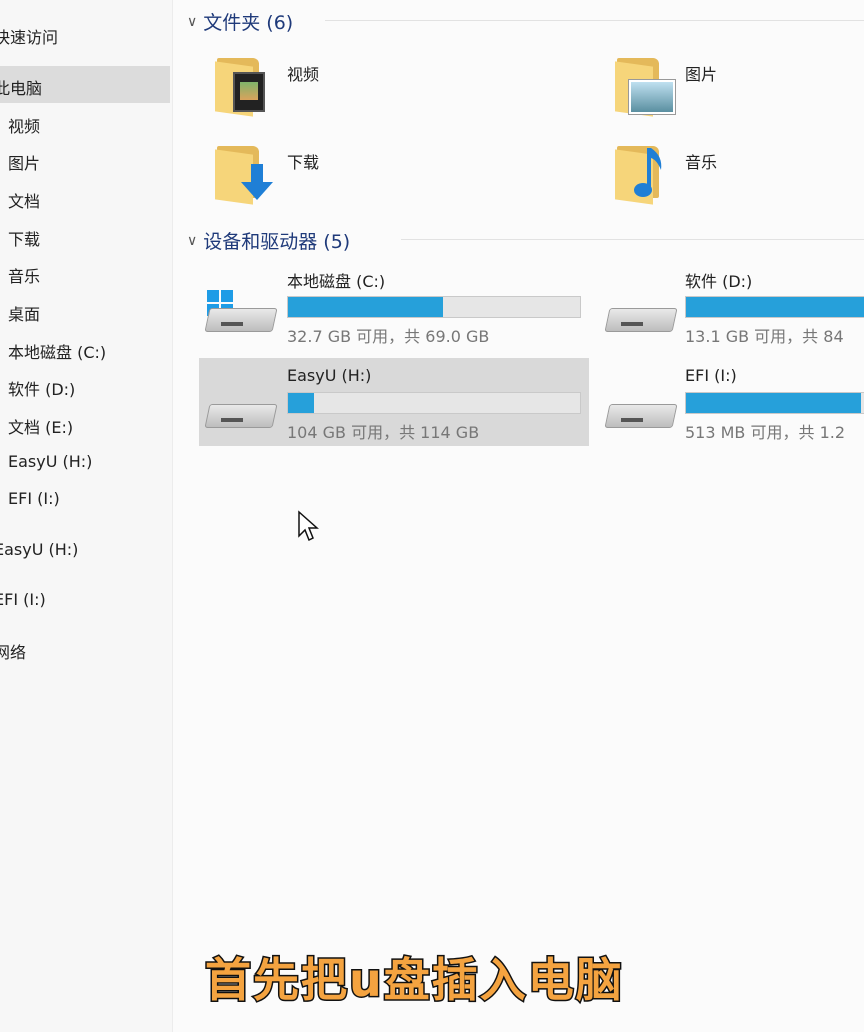 The width and height of the screenshot is (864, 1032). What do you see at coordinates (336, 281) in the screenshot?
I see `drive-name: 本地磁盘 (C:)` at bounding box center [336, 281].